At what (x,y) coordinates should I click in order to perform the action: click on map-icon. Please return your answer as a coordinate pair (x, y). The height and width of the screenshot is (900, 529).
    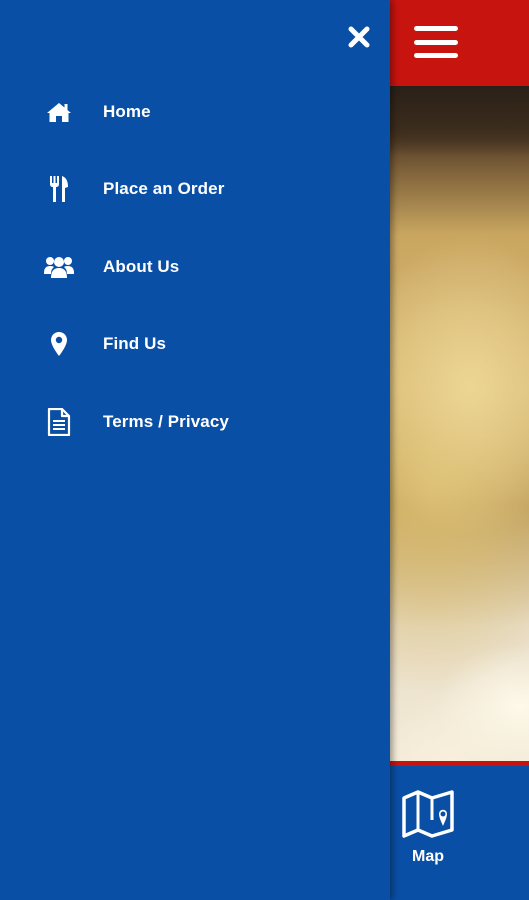
    Looking at the image, I should click on (428, 814).